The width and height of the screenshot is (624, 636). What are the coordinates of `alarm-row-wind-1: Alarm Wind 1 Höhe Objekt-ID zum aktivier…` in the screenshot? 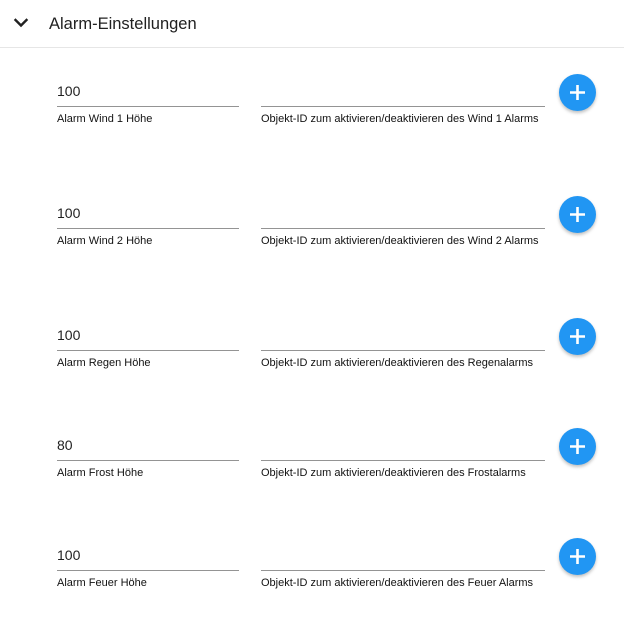 It's located at (312, 115).